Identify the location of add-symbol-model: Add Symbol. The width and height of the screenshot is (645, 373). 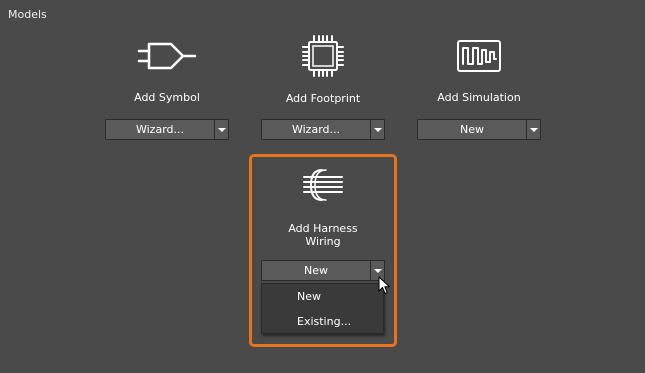
(167, 71).